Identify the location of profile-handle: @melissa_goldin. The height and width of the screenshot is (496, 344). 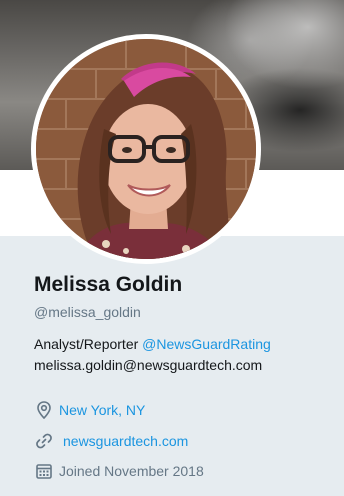
(87, 312).